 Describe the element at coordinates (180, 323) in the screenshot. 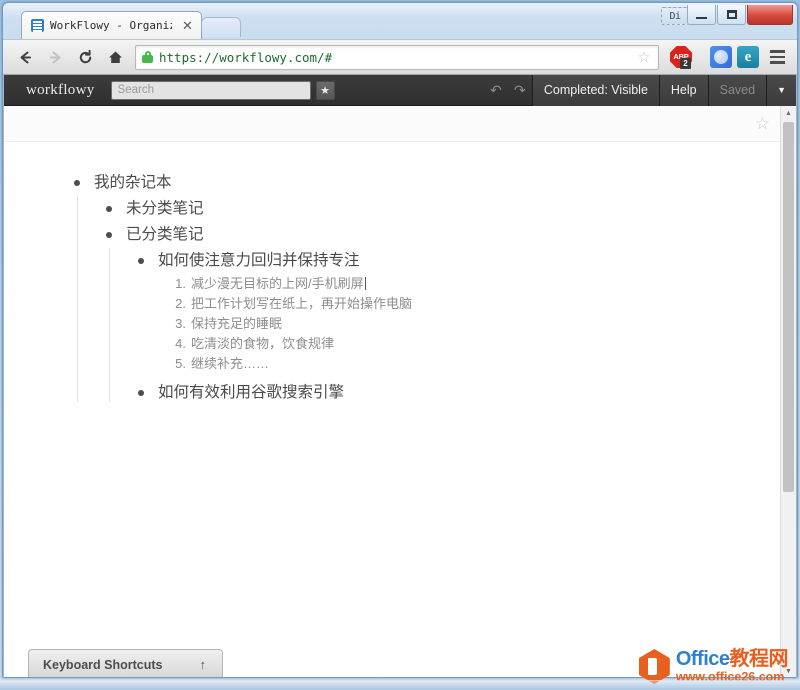

I see `line-number: 3.` at that location.